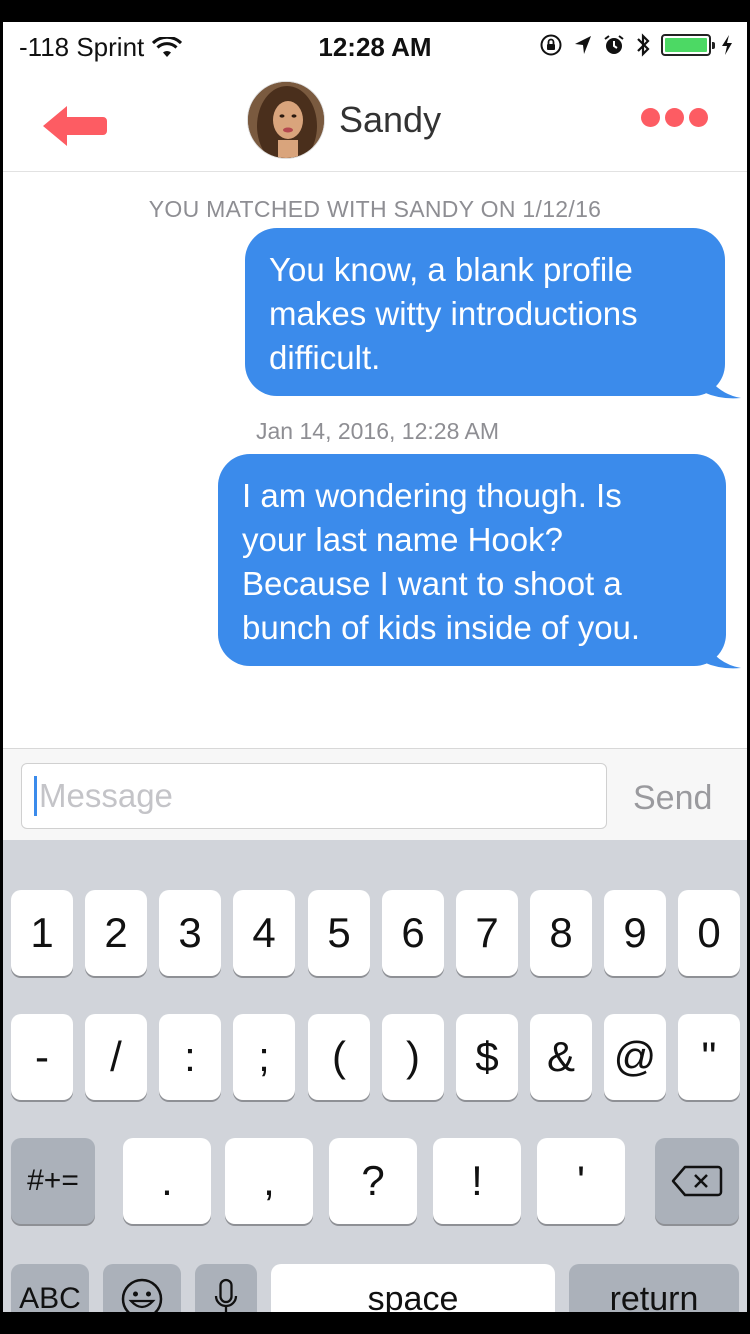 The width and height of the screenshot is (750, 1334). I want to click on key-dollar: $, so click(487, 1057).